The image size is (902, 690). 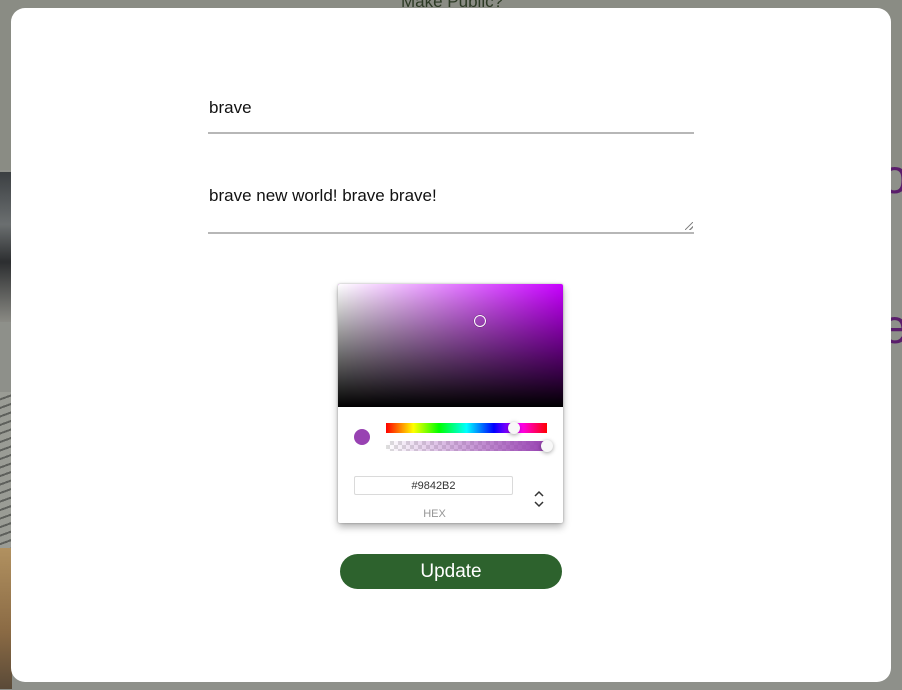 What do you see at coordinates (362, 437) in the screenshot?
I see `color-swatch` at bounding box center [362, 437].